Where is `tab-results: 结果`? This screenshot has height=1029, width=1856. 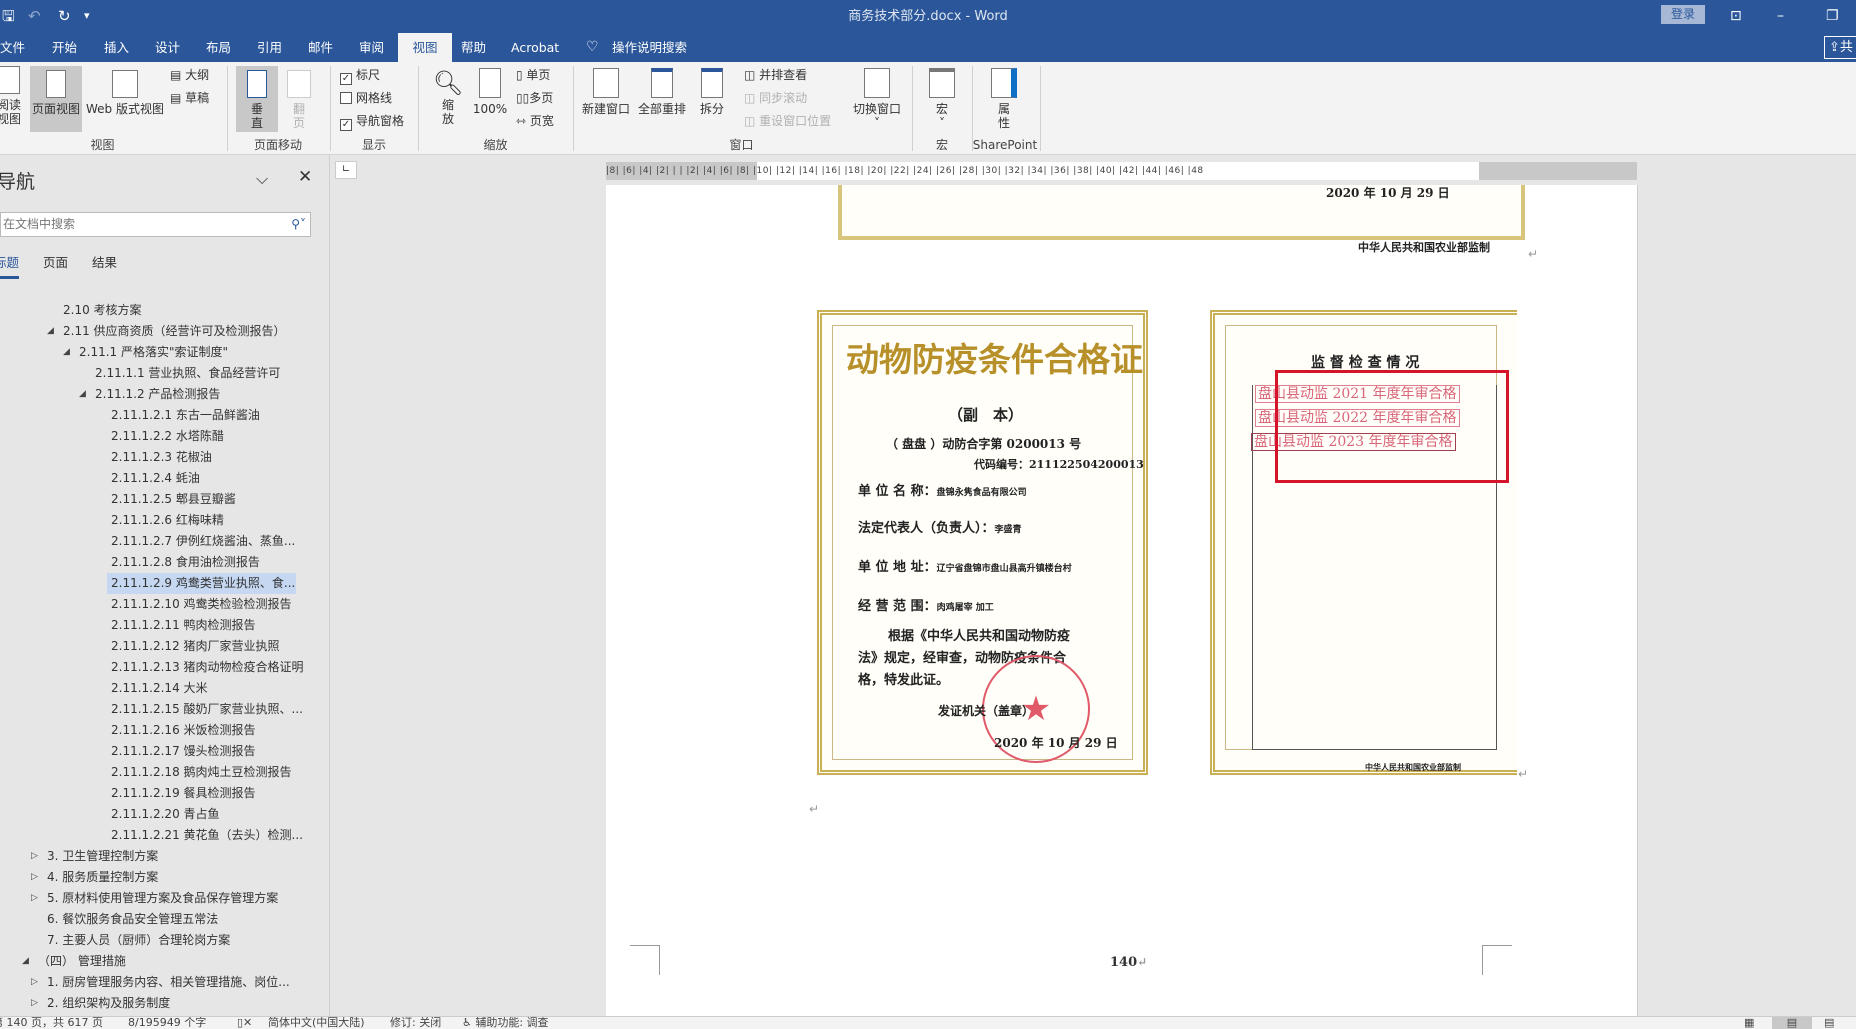 tab-results: 结果 is located at coordinates (104, 267).